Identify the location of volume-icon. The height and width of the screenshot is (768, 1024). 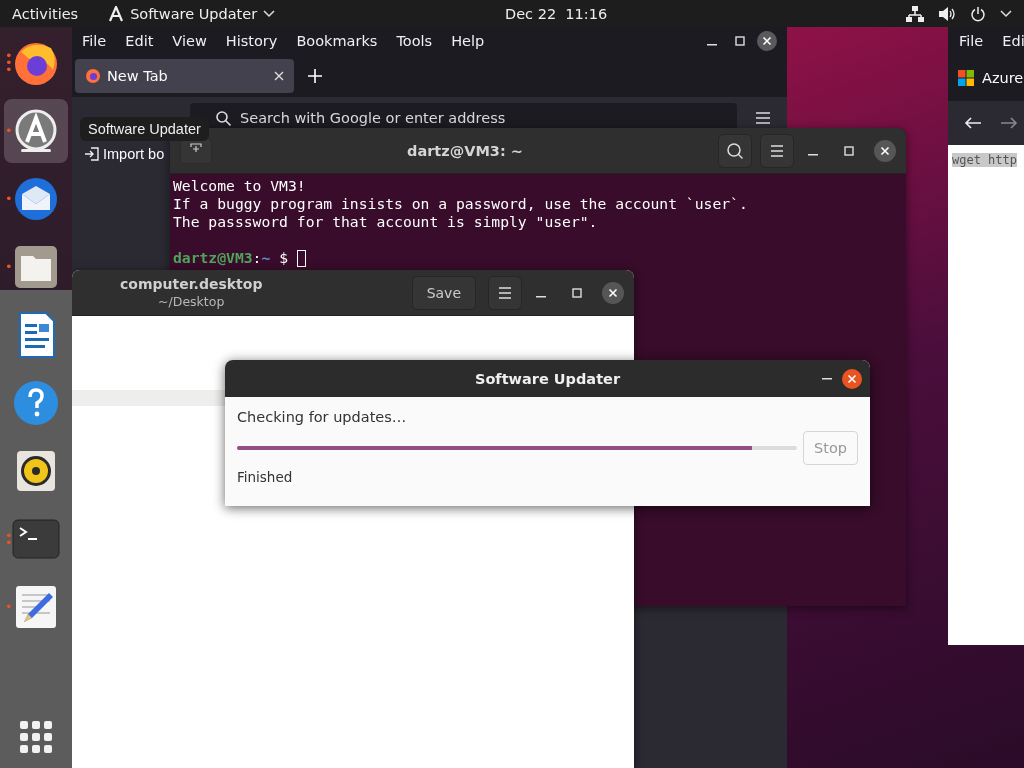
(947, 13).